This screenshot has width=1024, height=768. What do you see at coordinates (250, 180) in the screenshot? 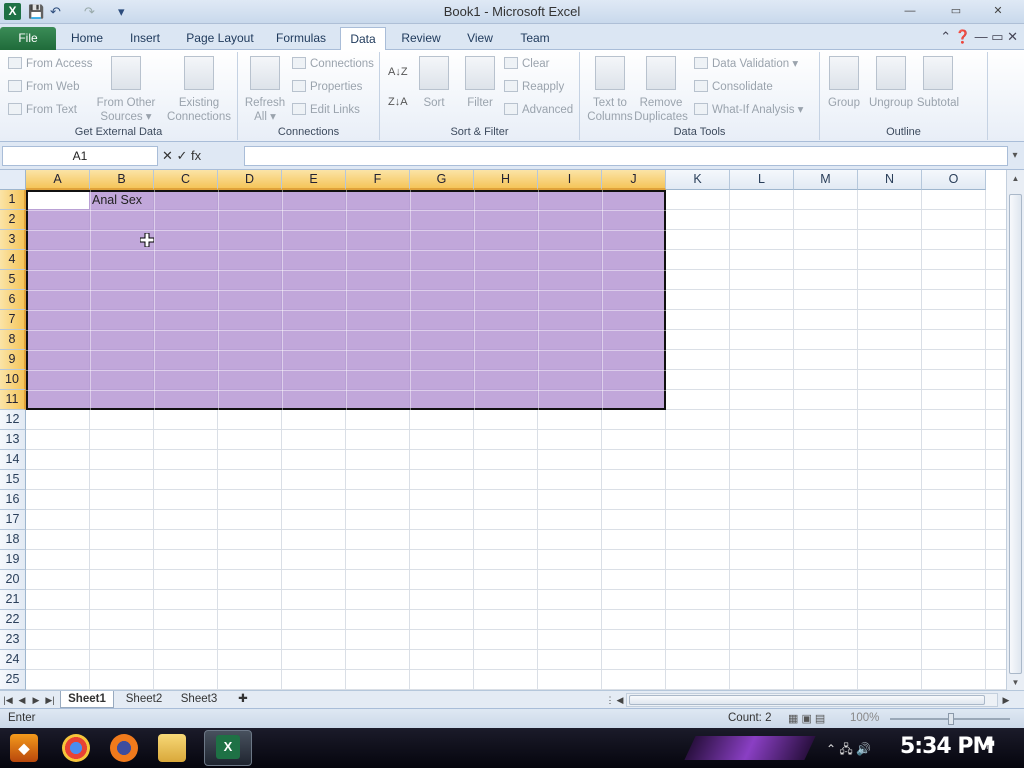
I see `column-header-d: D` at bounding box center [250, 180].